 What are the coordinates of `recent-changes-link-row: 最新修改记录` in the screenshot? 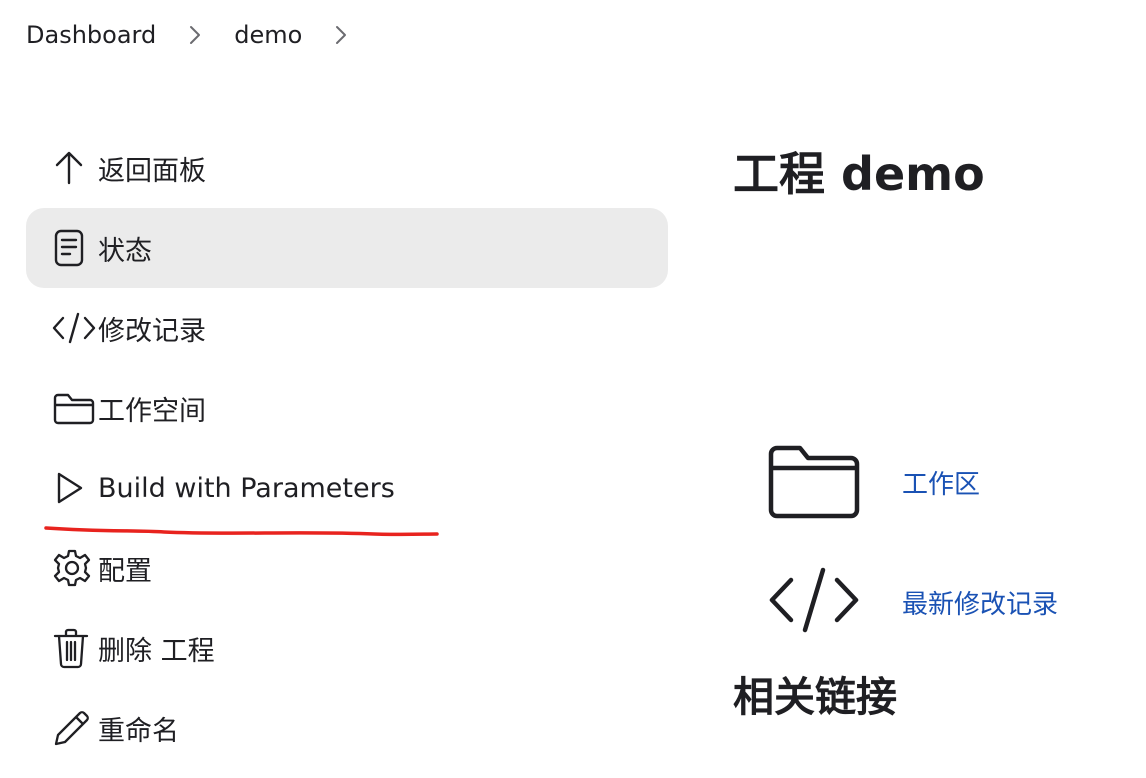 It's located at (913, 602).